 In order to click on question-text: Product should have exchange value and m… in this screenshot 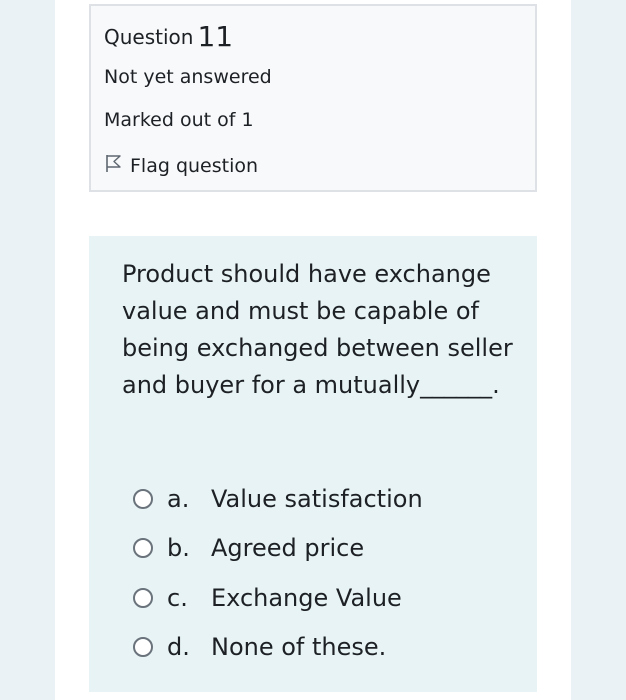, I will do `click(317, 329)`.